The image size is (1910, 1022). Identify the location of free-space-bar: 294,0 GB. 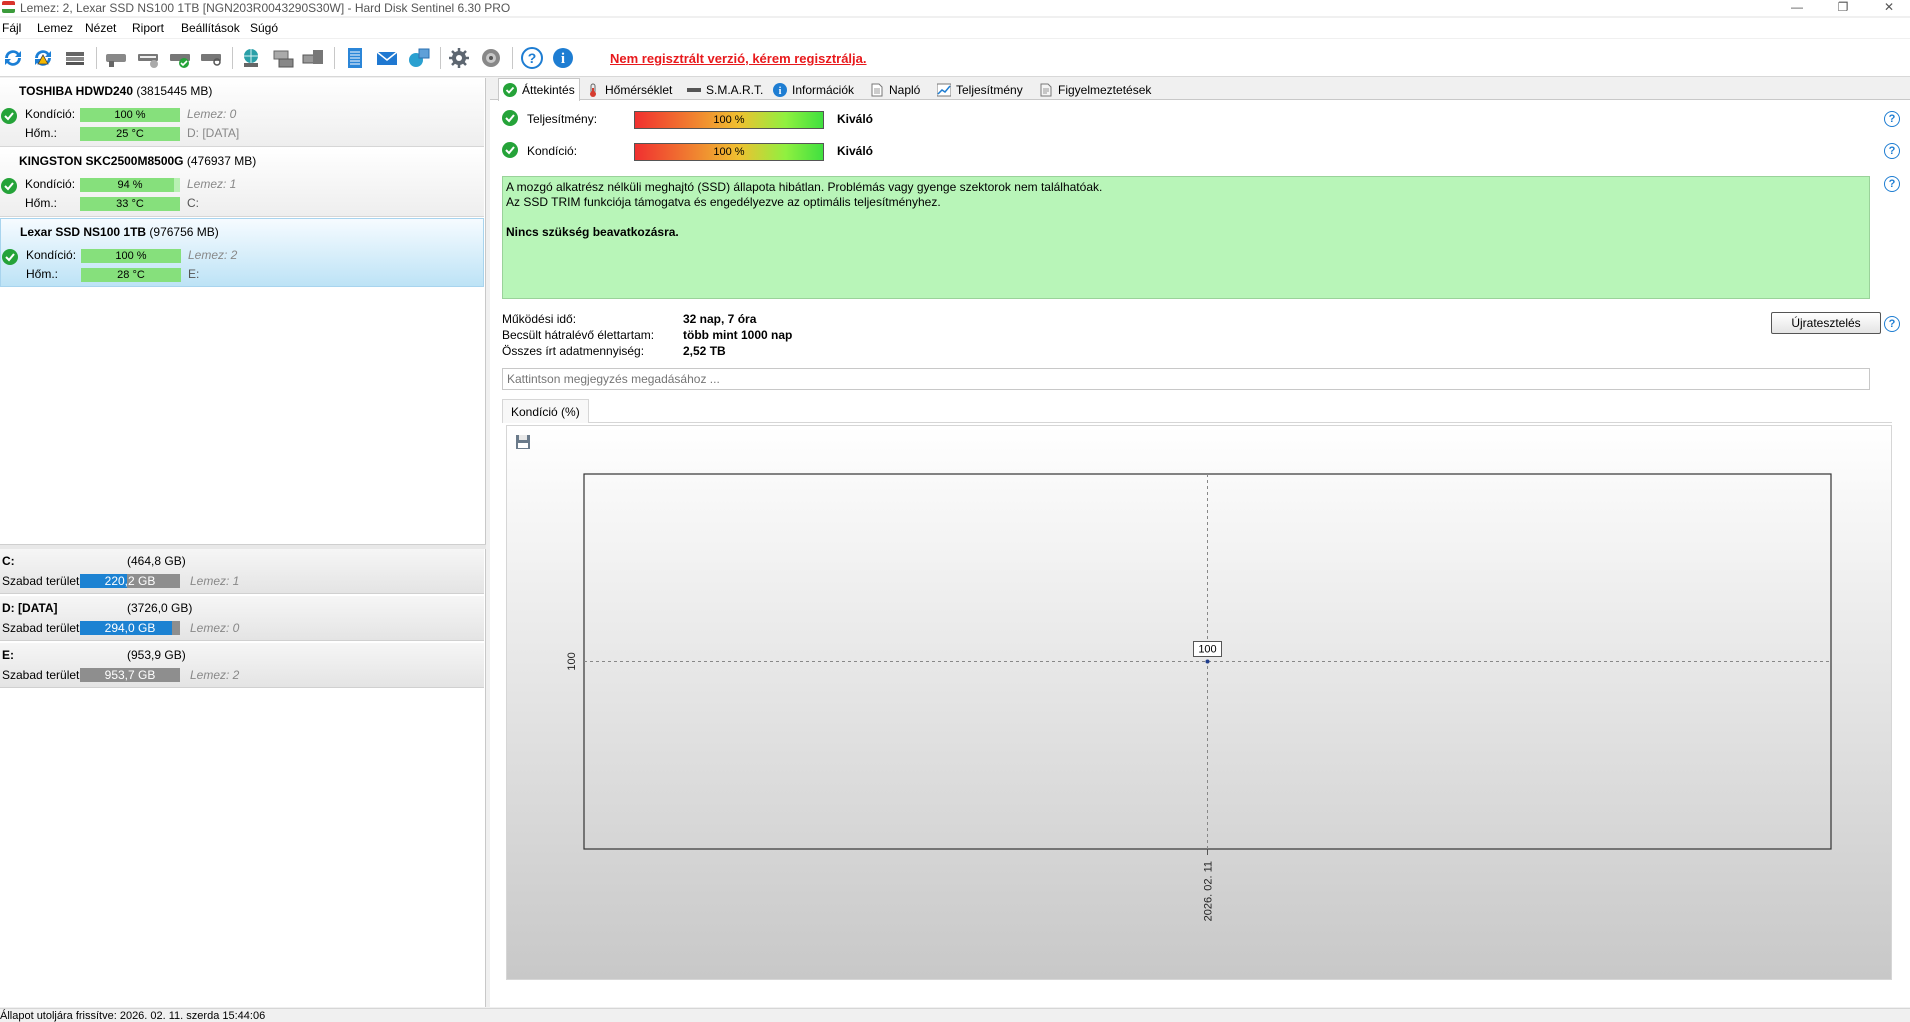
(130, 628).